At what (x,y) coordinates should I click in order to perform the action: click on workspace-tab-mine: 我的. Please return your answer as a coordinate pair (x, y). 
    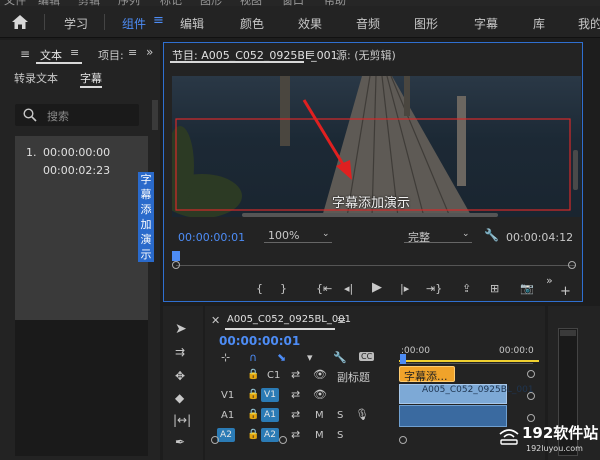
    Looking at the image, I should click on (589, 23).